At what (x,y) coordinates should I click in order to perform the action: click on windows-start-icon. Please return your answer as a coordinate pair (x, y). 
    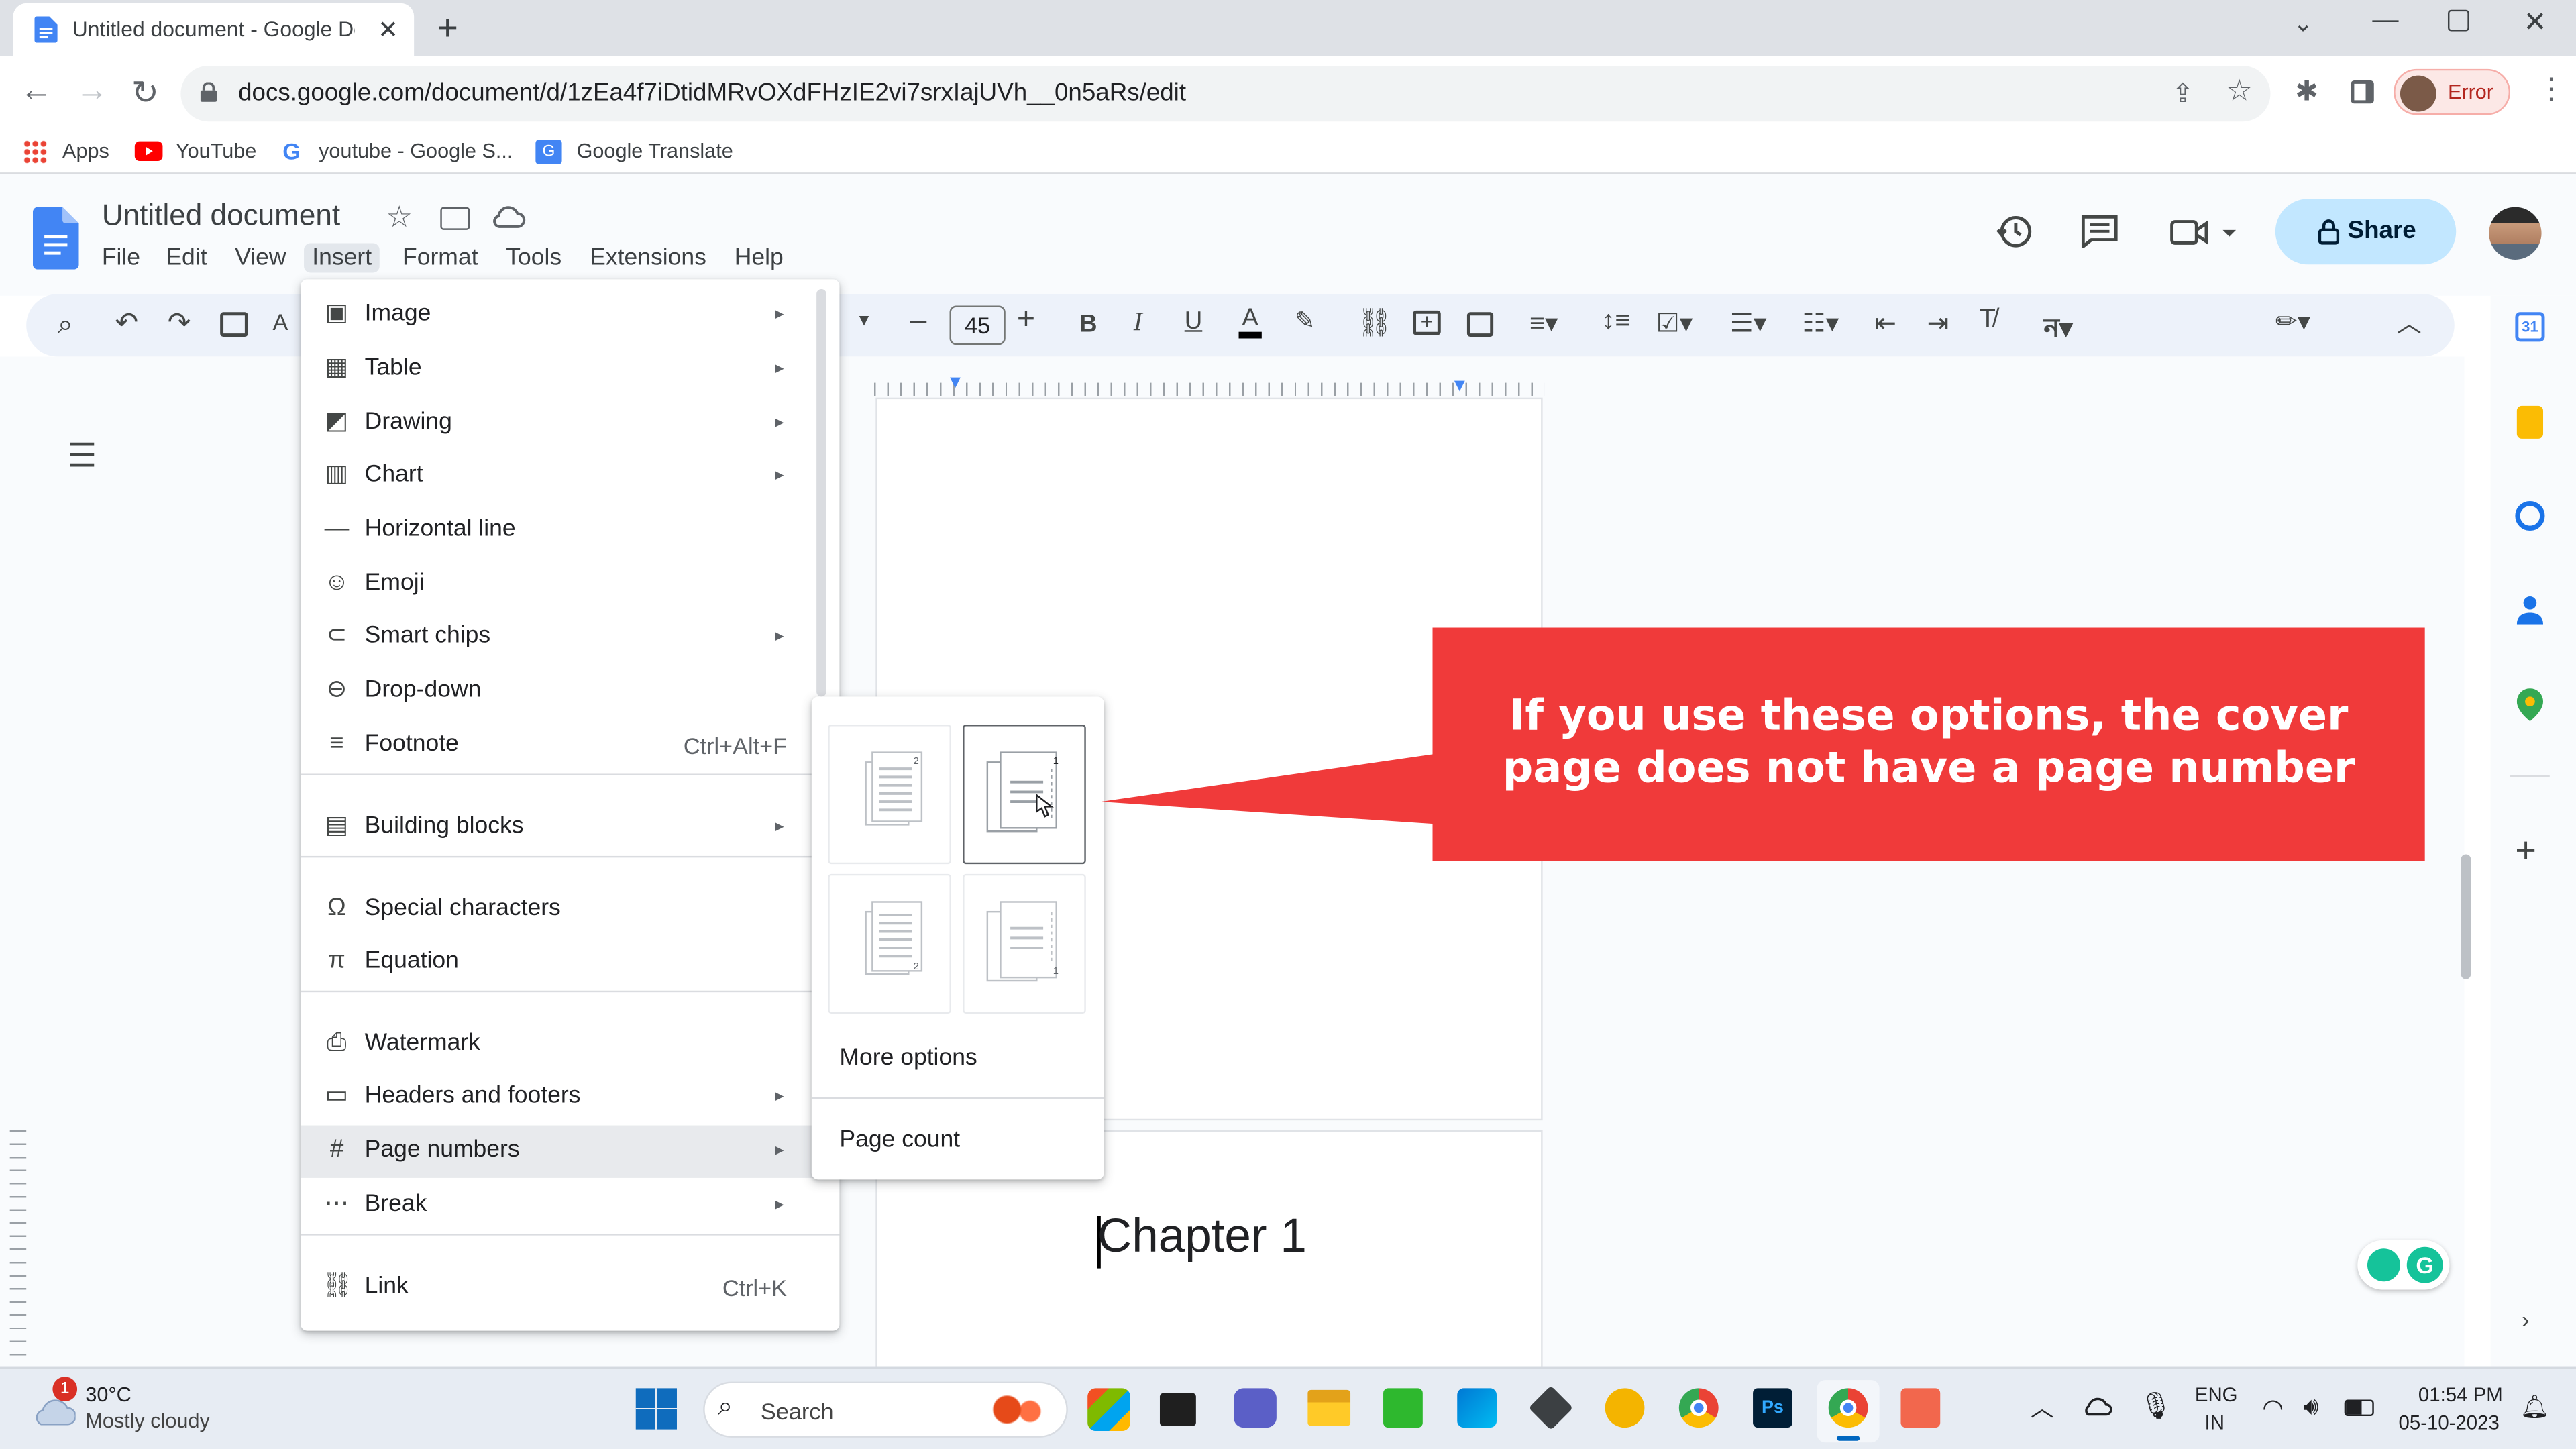
    Looking at the image, I should click on (656, 1409).